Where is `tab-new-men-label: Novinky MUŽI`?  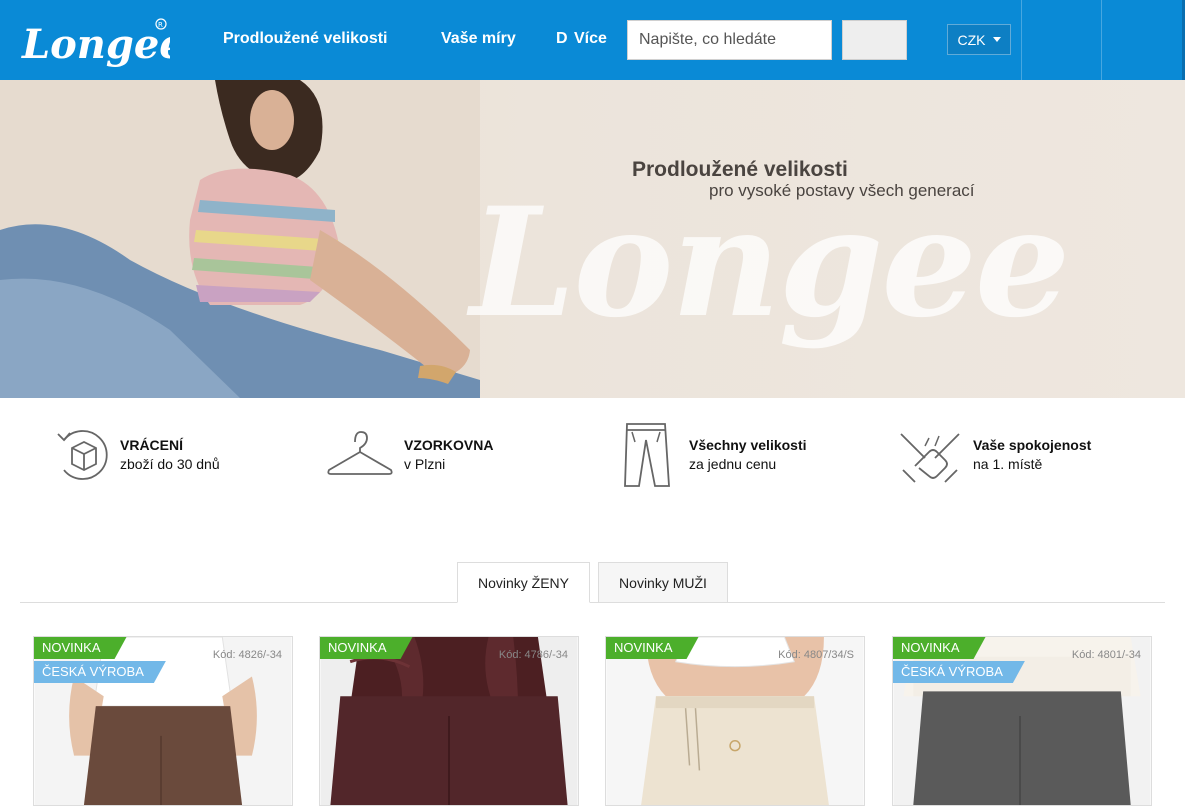 tab-new-men-label: Novinky MUŽI is located at coordinates (663, 582).